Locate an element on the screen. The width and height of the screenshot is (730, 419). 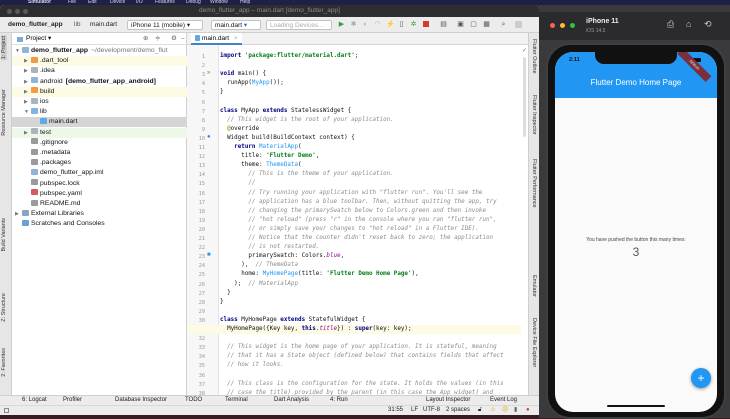
run-main-gutter-icon: » is located at coordinates (208, 73).